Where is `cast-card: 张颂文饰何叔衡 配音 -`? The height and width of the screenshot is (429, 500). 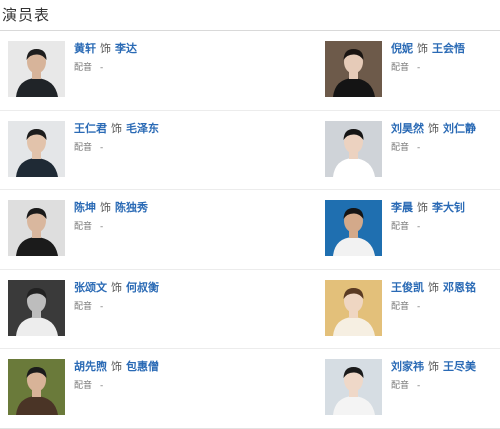 cast-card: 张颂文饰何叔衡 配音 - is located at coordinates (128, 308).